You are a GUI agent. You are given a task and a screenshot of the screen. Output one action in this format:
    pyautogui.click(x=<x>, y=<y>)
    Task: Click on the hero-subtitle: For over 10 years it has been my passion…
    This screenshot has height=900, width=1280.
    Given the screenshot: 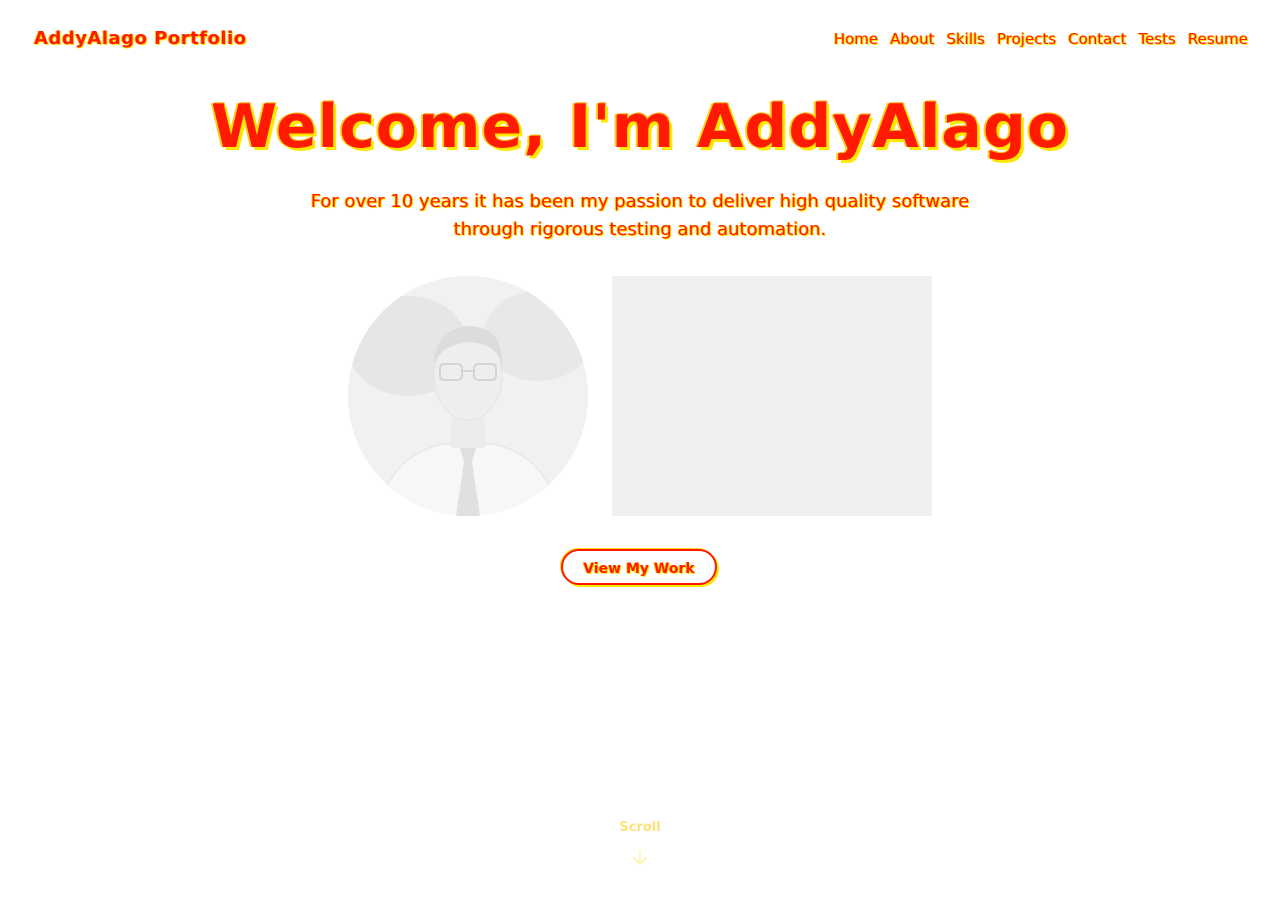 What is the action you would take?
    pyautogui.click(x=640, y=215)
    